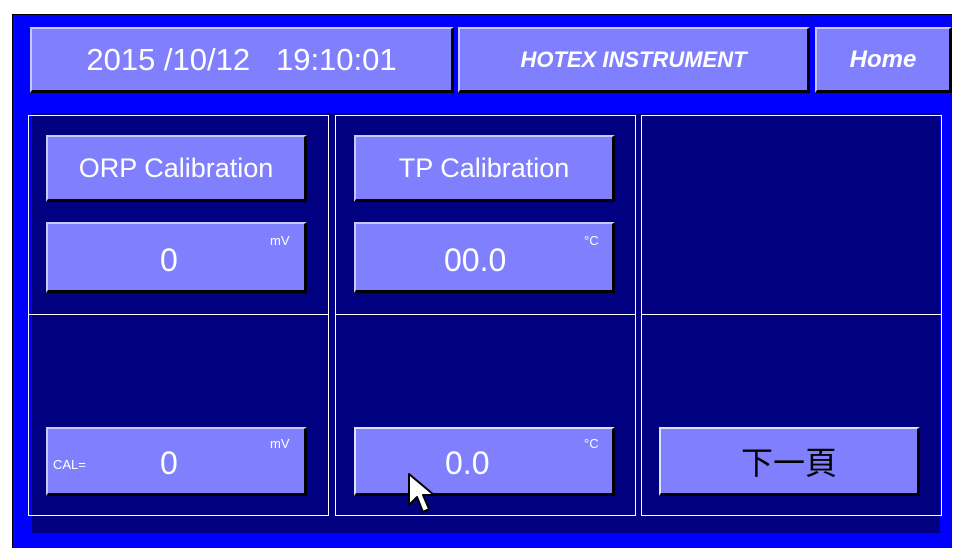  I want to click on home-button: Home, so click(883, 60).